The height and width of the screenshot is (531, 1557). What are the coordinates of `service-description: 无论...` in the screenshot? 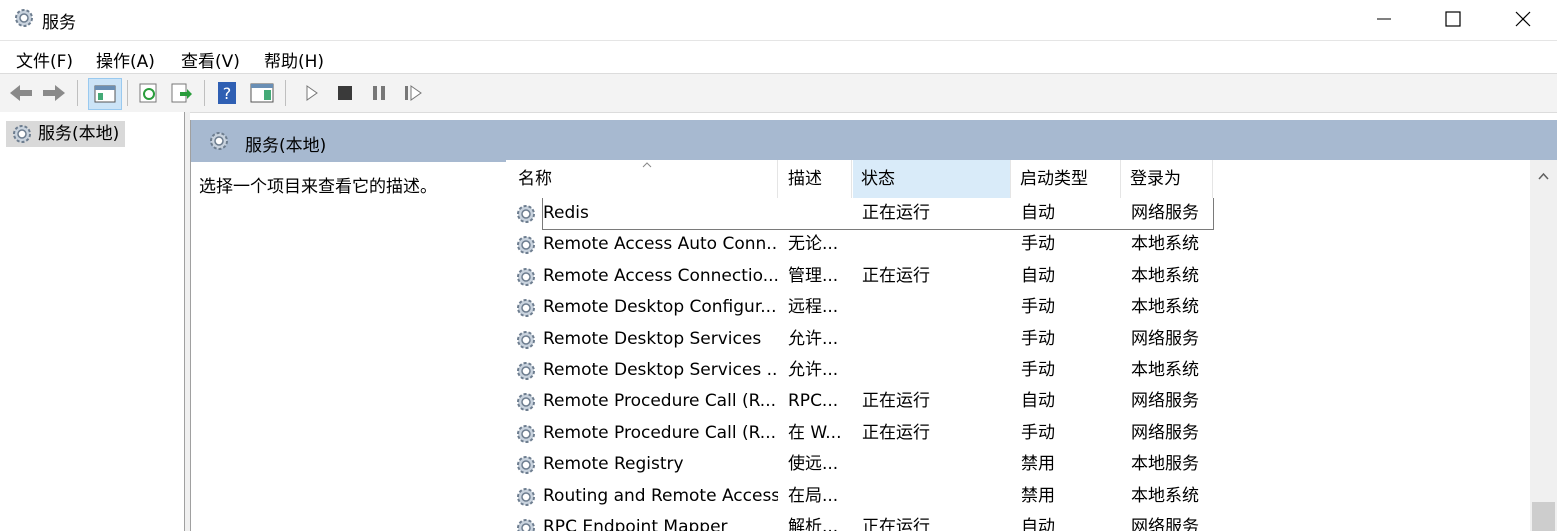 It's located at (813, 244).